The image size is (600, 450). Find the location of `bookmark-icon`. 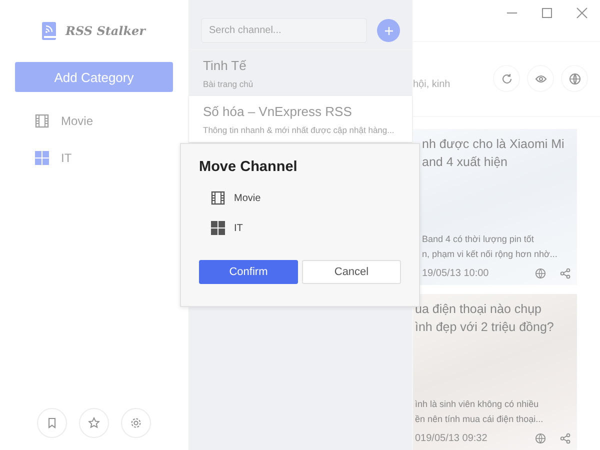

bookmark-icon is located at coordinates (52, 423).